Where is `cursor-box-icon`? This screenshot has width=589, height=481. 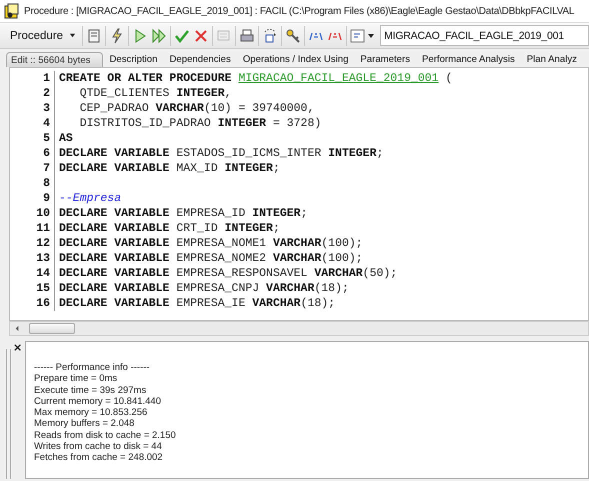
cursor-box-icon is located at coordinates (270, 36).